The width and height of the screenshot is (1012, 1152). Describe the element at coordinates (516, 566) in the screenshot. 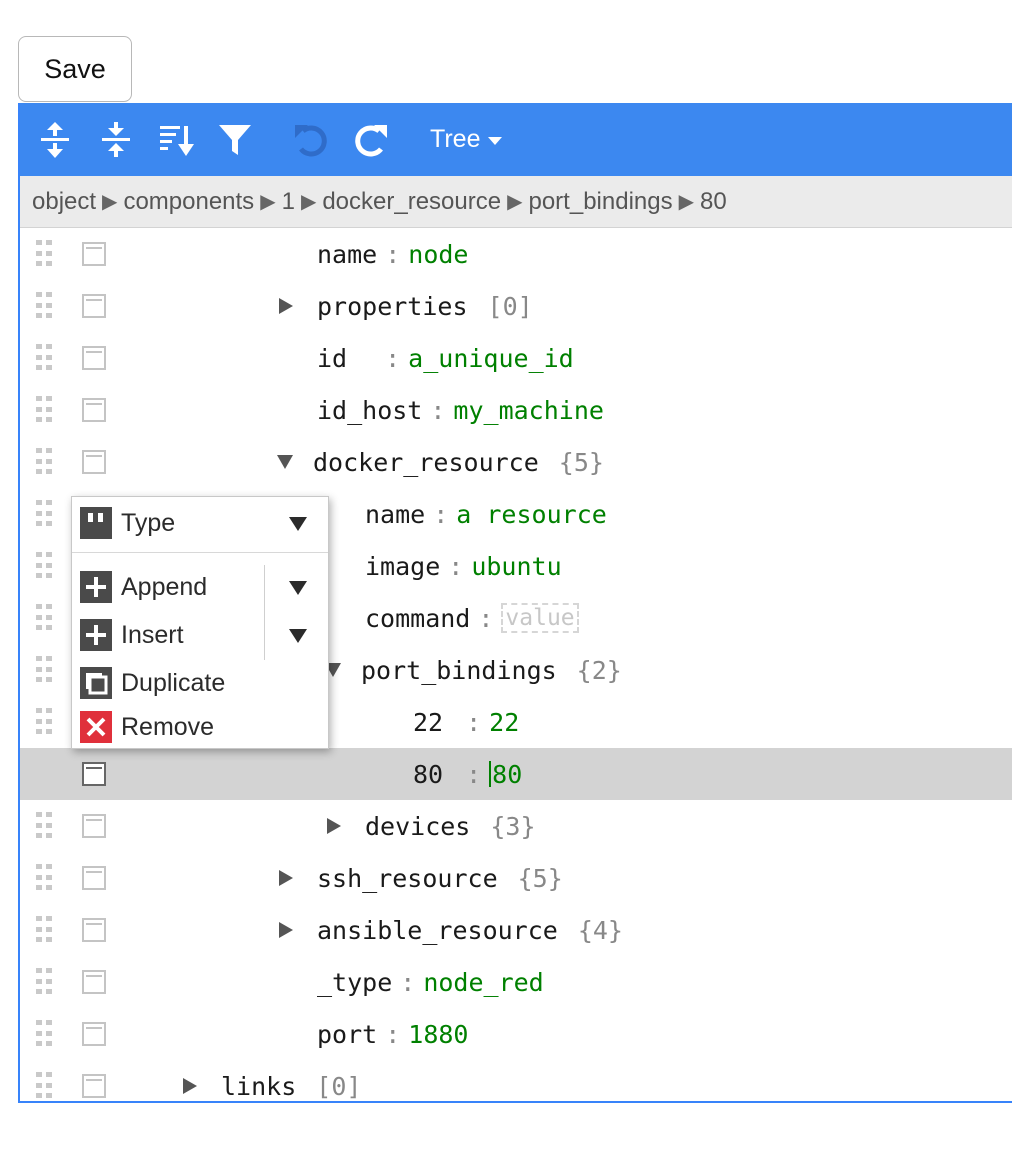

I see `field-value: ubuntu` at that location.